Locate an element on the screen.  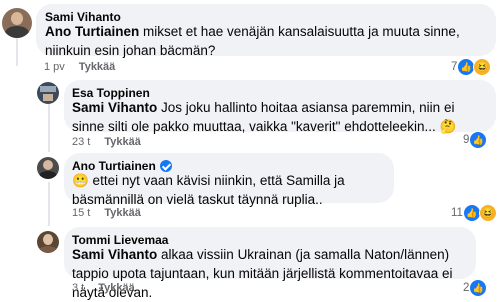
reaction-summary: 2 👍 is located at coordinates (475, 288).